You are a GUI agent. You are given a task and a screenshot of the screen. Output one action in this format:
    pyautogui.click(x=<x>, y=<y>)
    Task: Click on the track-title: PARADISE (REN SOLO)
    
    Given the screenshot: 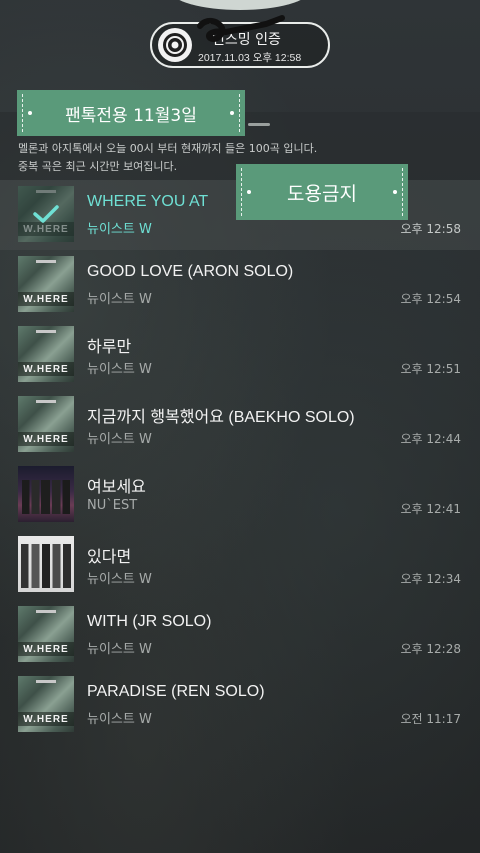 What is the action you would take?
    pyautogui.click(x=176, y=691)
    